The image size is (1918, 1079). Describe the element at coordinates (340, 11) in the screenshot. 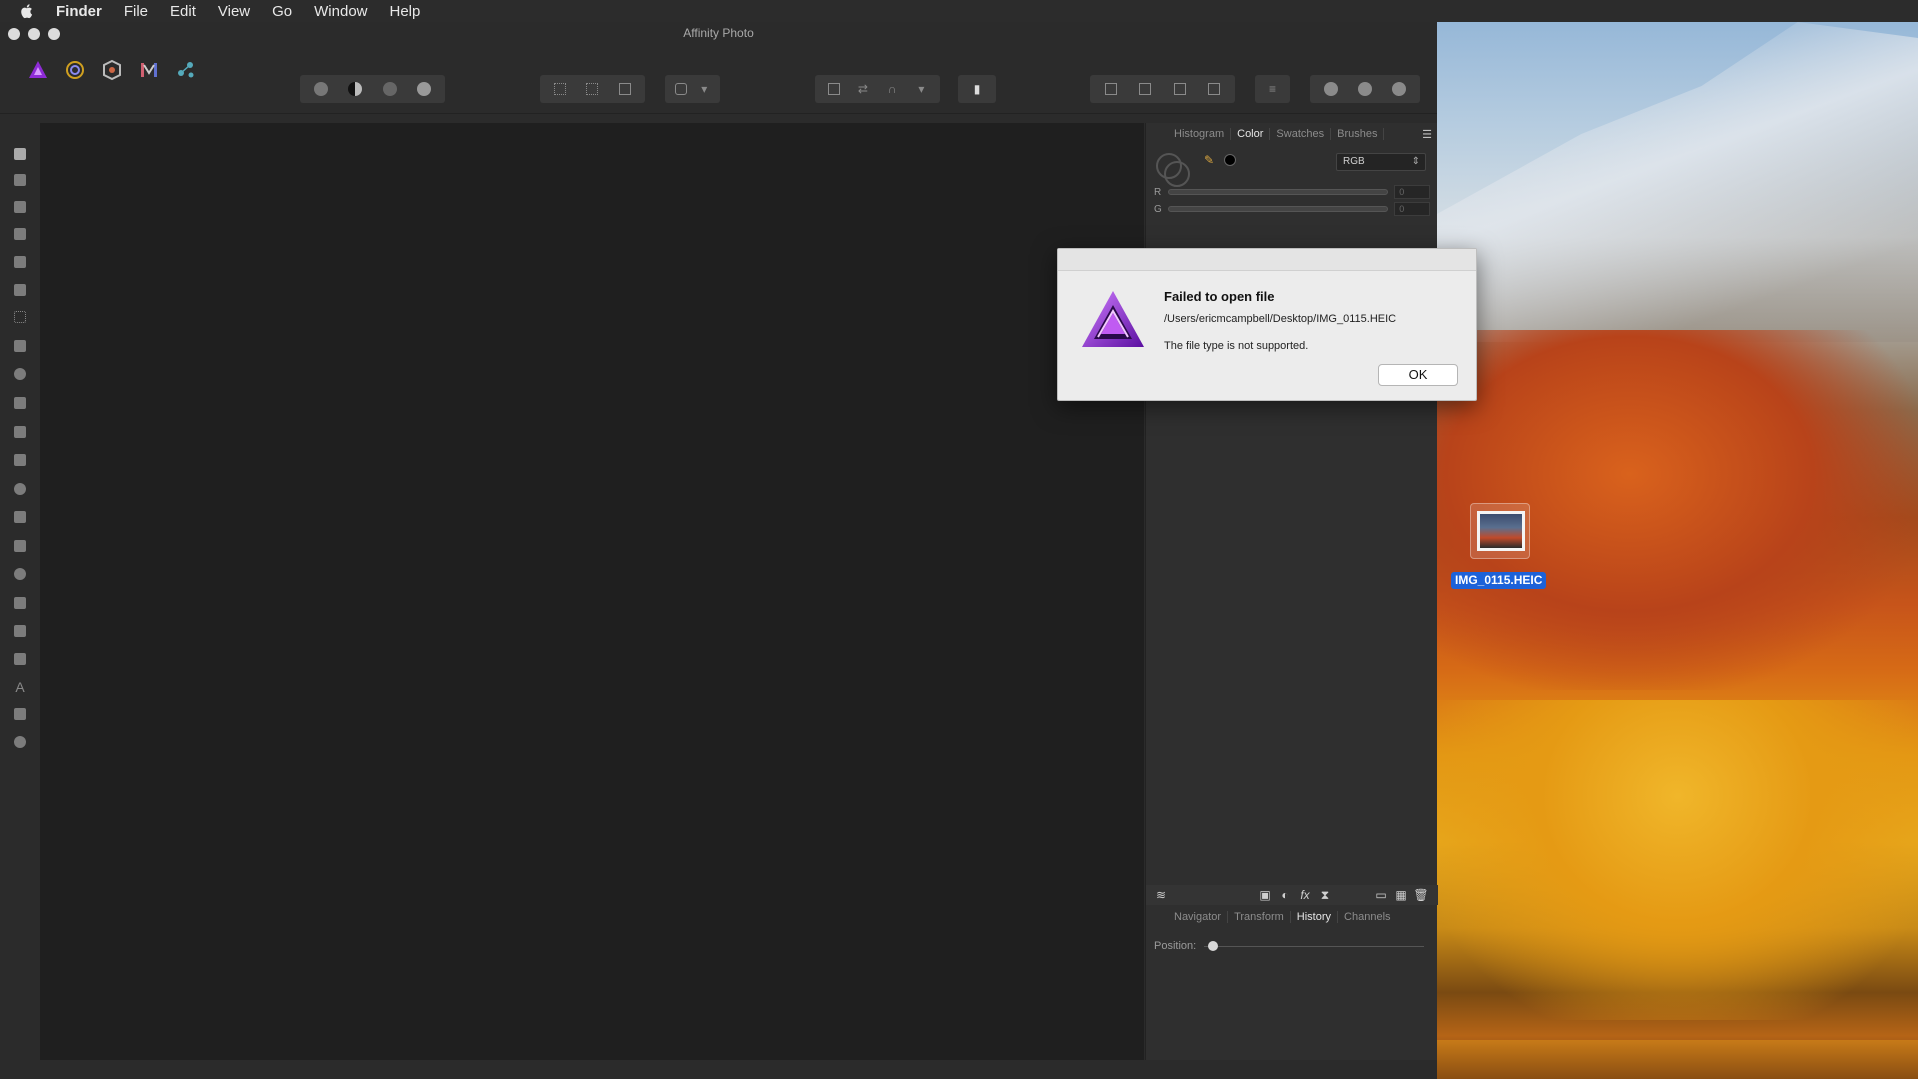

I see `menu-window: Window` at that location.